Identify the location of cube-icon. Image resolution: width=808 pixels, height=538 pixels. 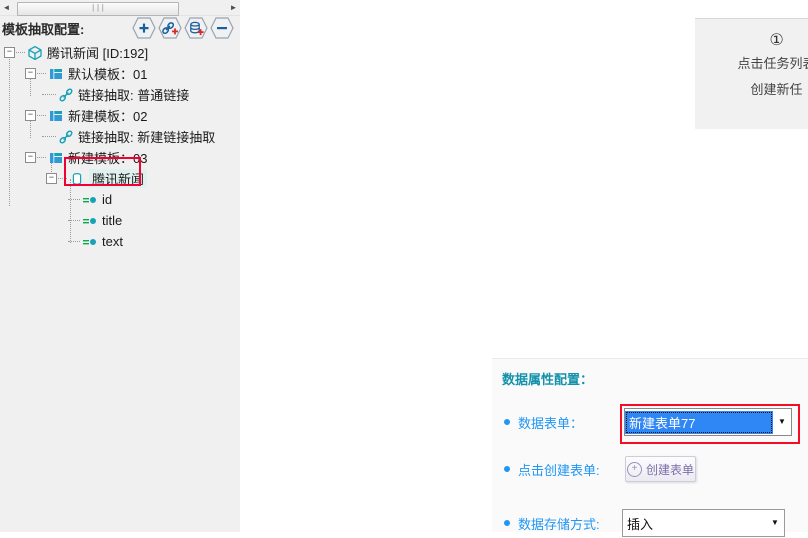
(35, 53).